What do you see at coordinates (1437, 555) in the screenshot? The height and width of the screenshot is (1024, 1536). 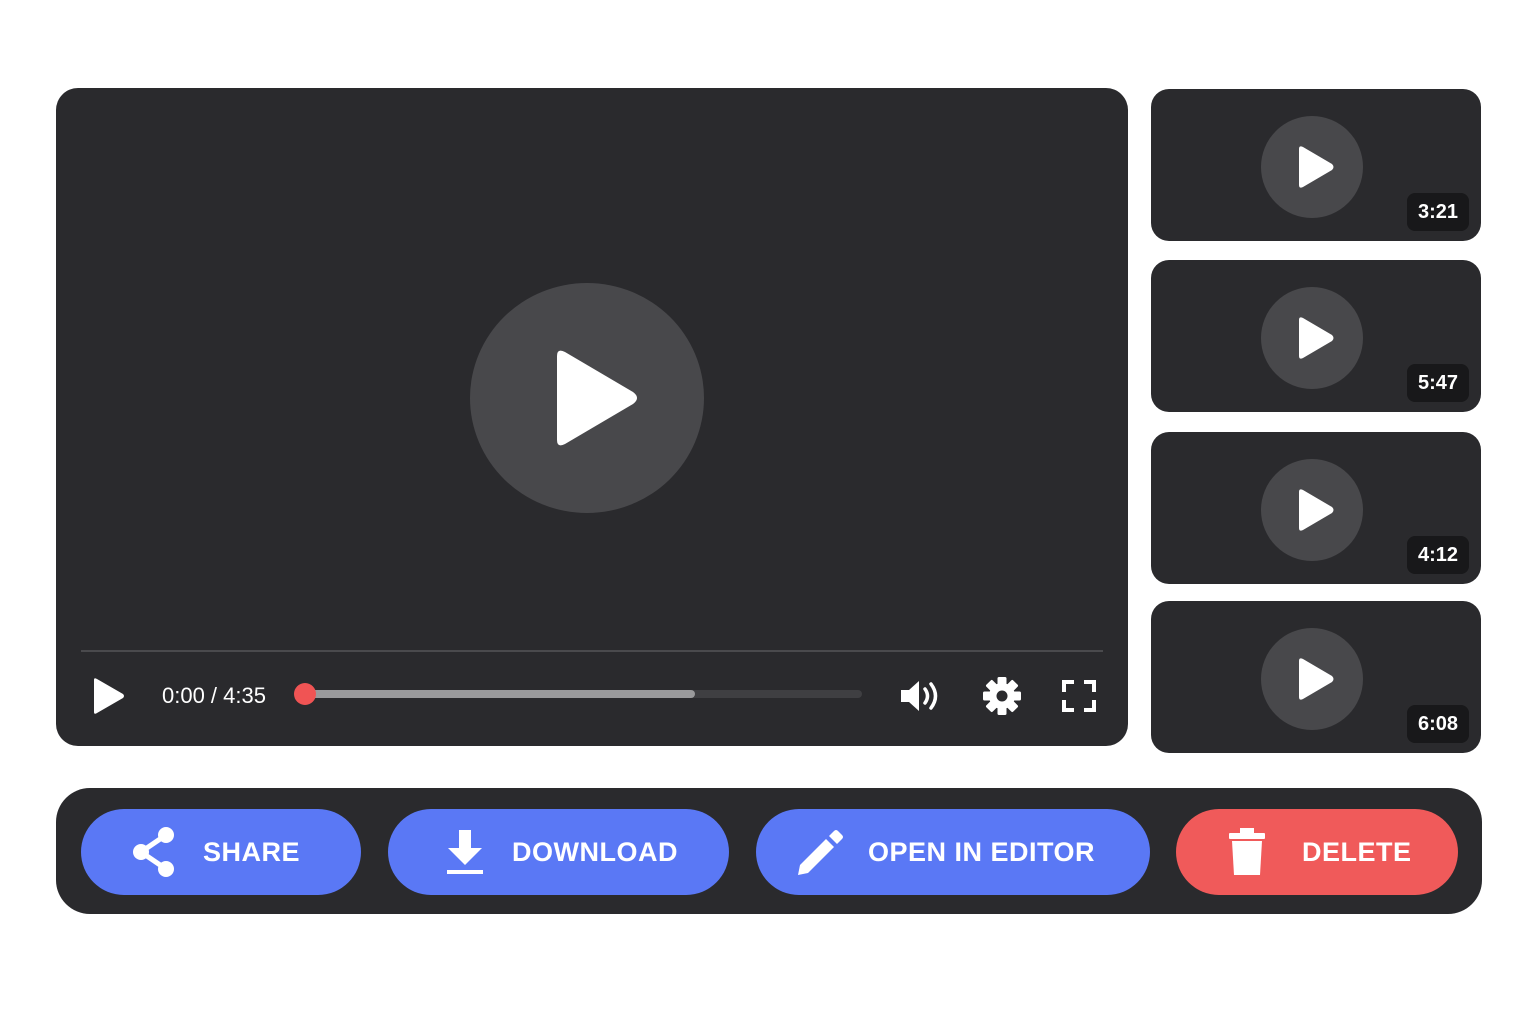 I see `duration-badge: 4:12` at bounding box center [1437, 555].